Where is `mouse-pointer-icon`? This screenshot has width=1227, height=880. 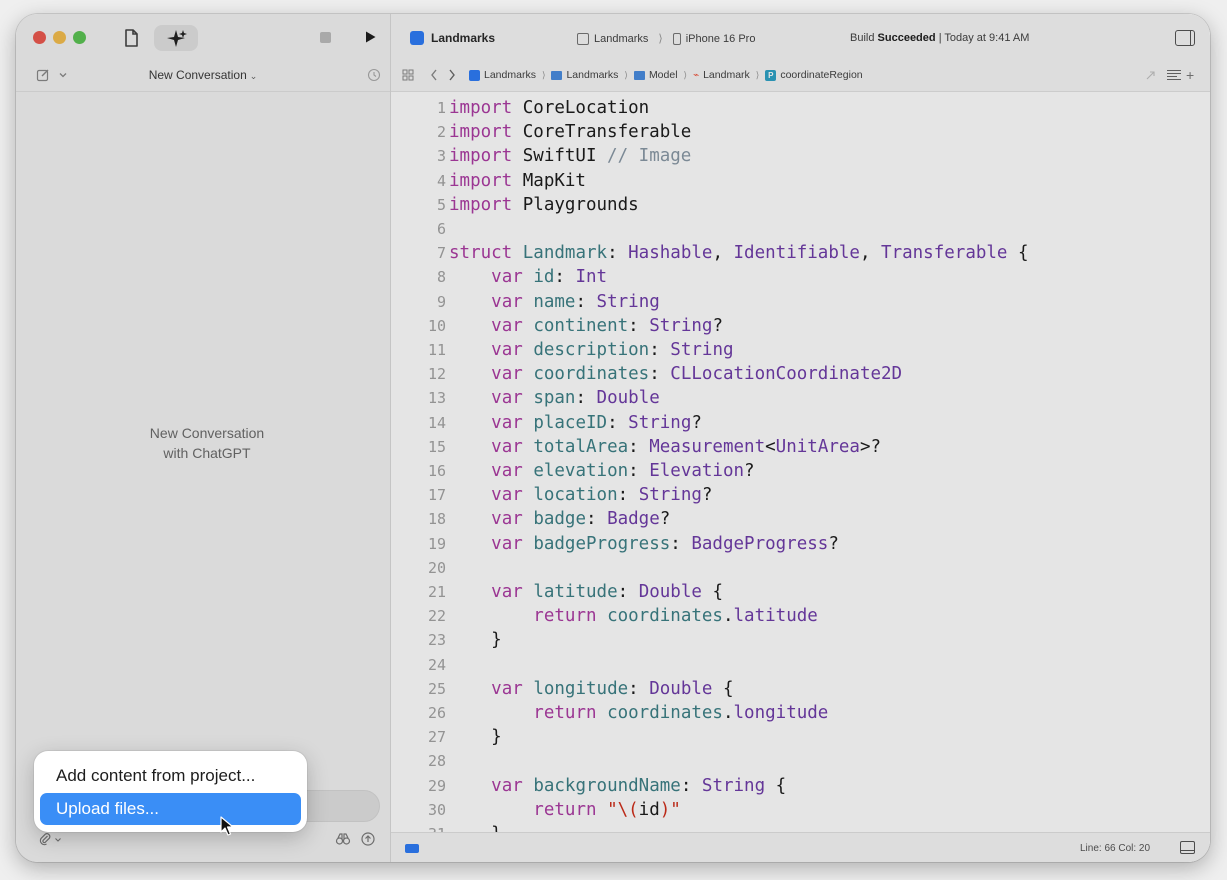 mouse-pointer-icon is located at coordinates (227, 826).